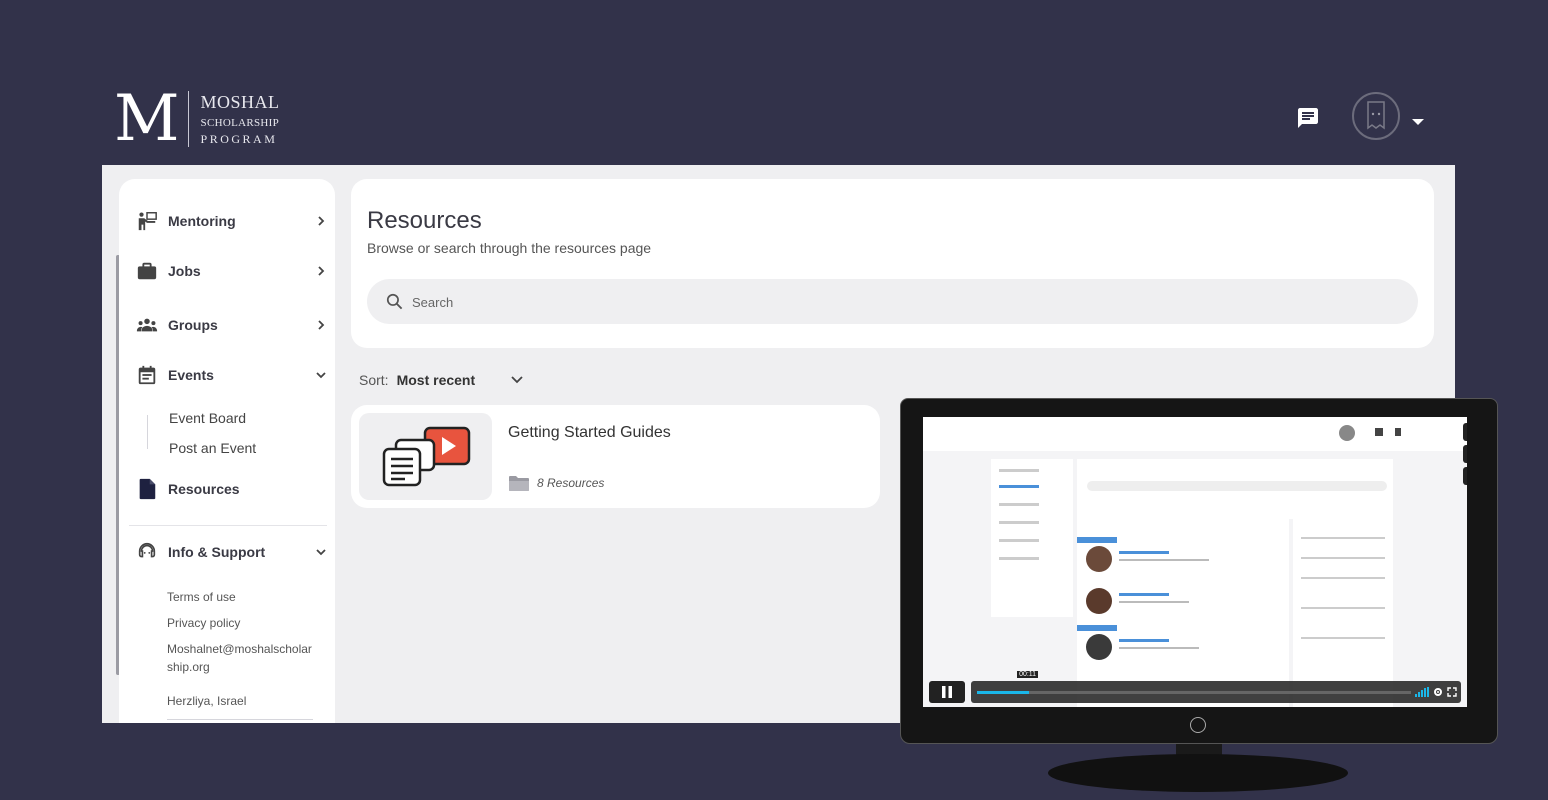 This screenshot has height=800, width=1548. Describe the element at coordinates (147, 552) in the screenshot. I see `support-icon` at that location.